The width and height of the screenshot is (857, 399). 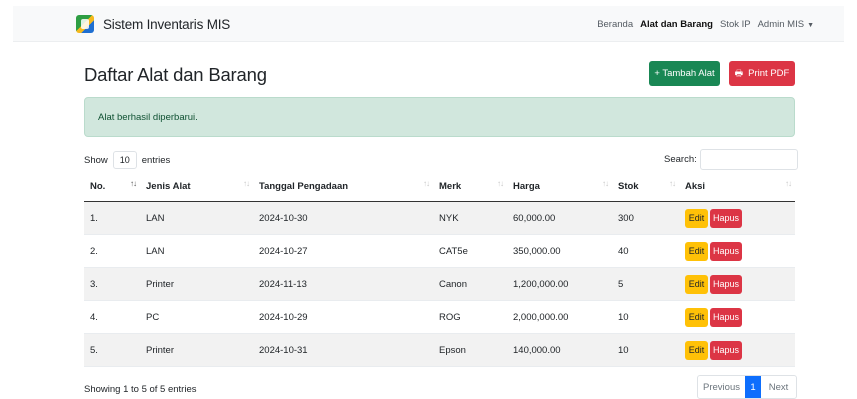 I want to click on printer-icon: 🖶, so click(x=739, y=72).